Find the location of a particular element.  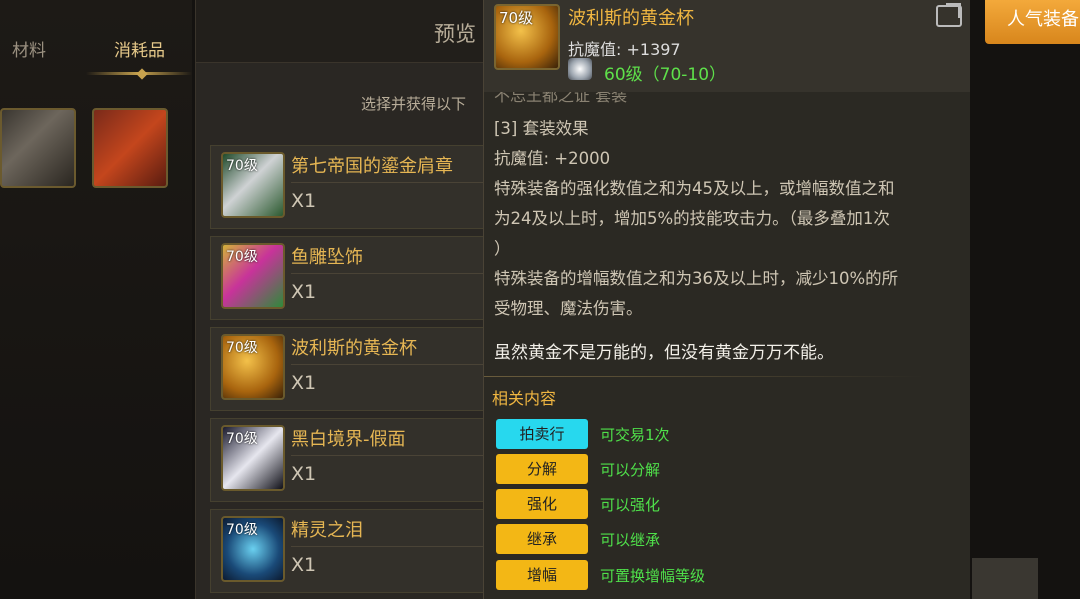

list-item: 70级 鱼雕坠饰 X1 is located at coordinates (354, 278).